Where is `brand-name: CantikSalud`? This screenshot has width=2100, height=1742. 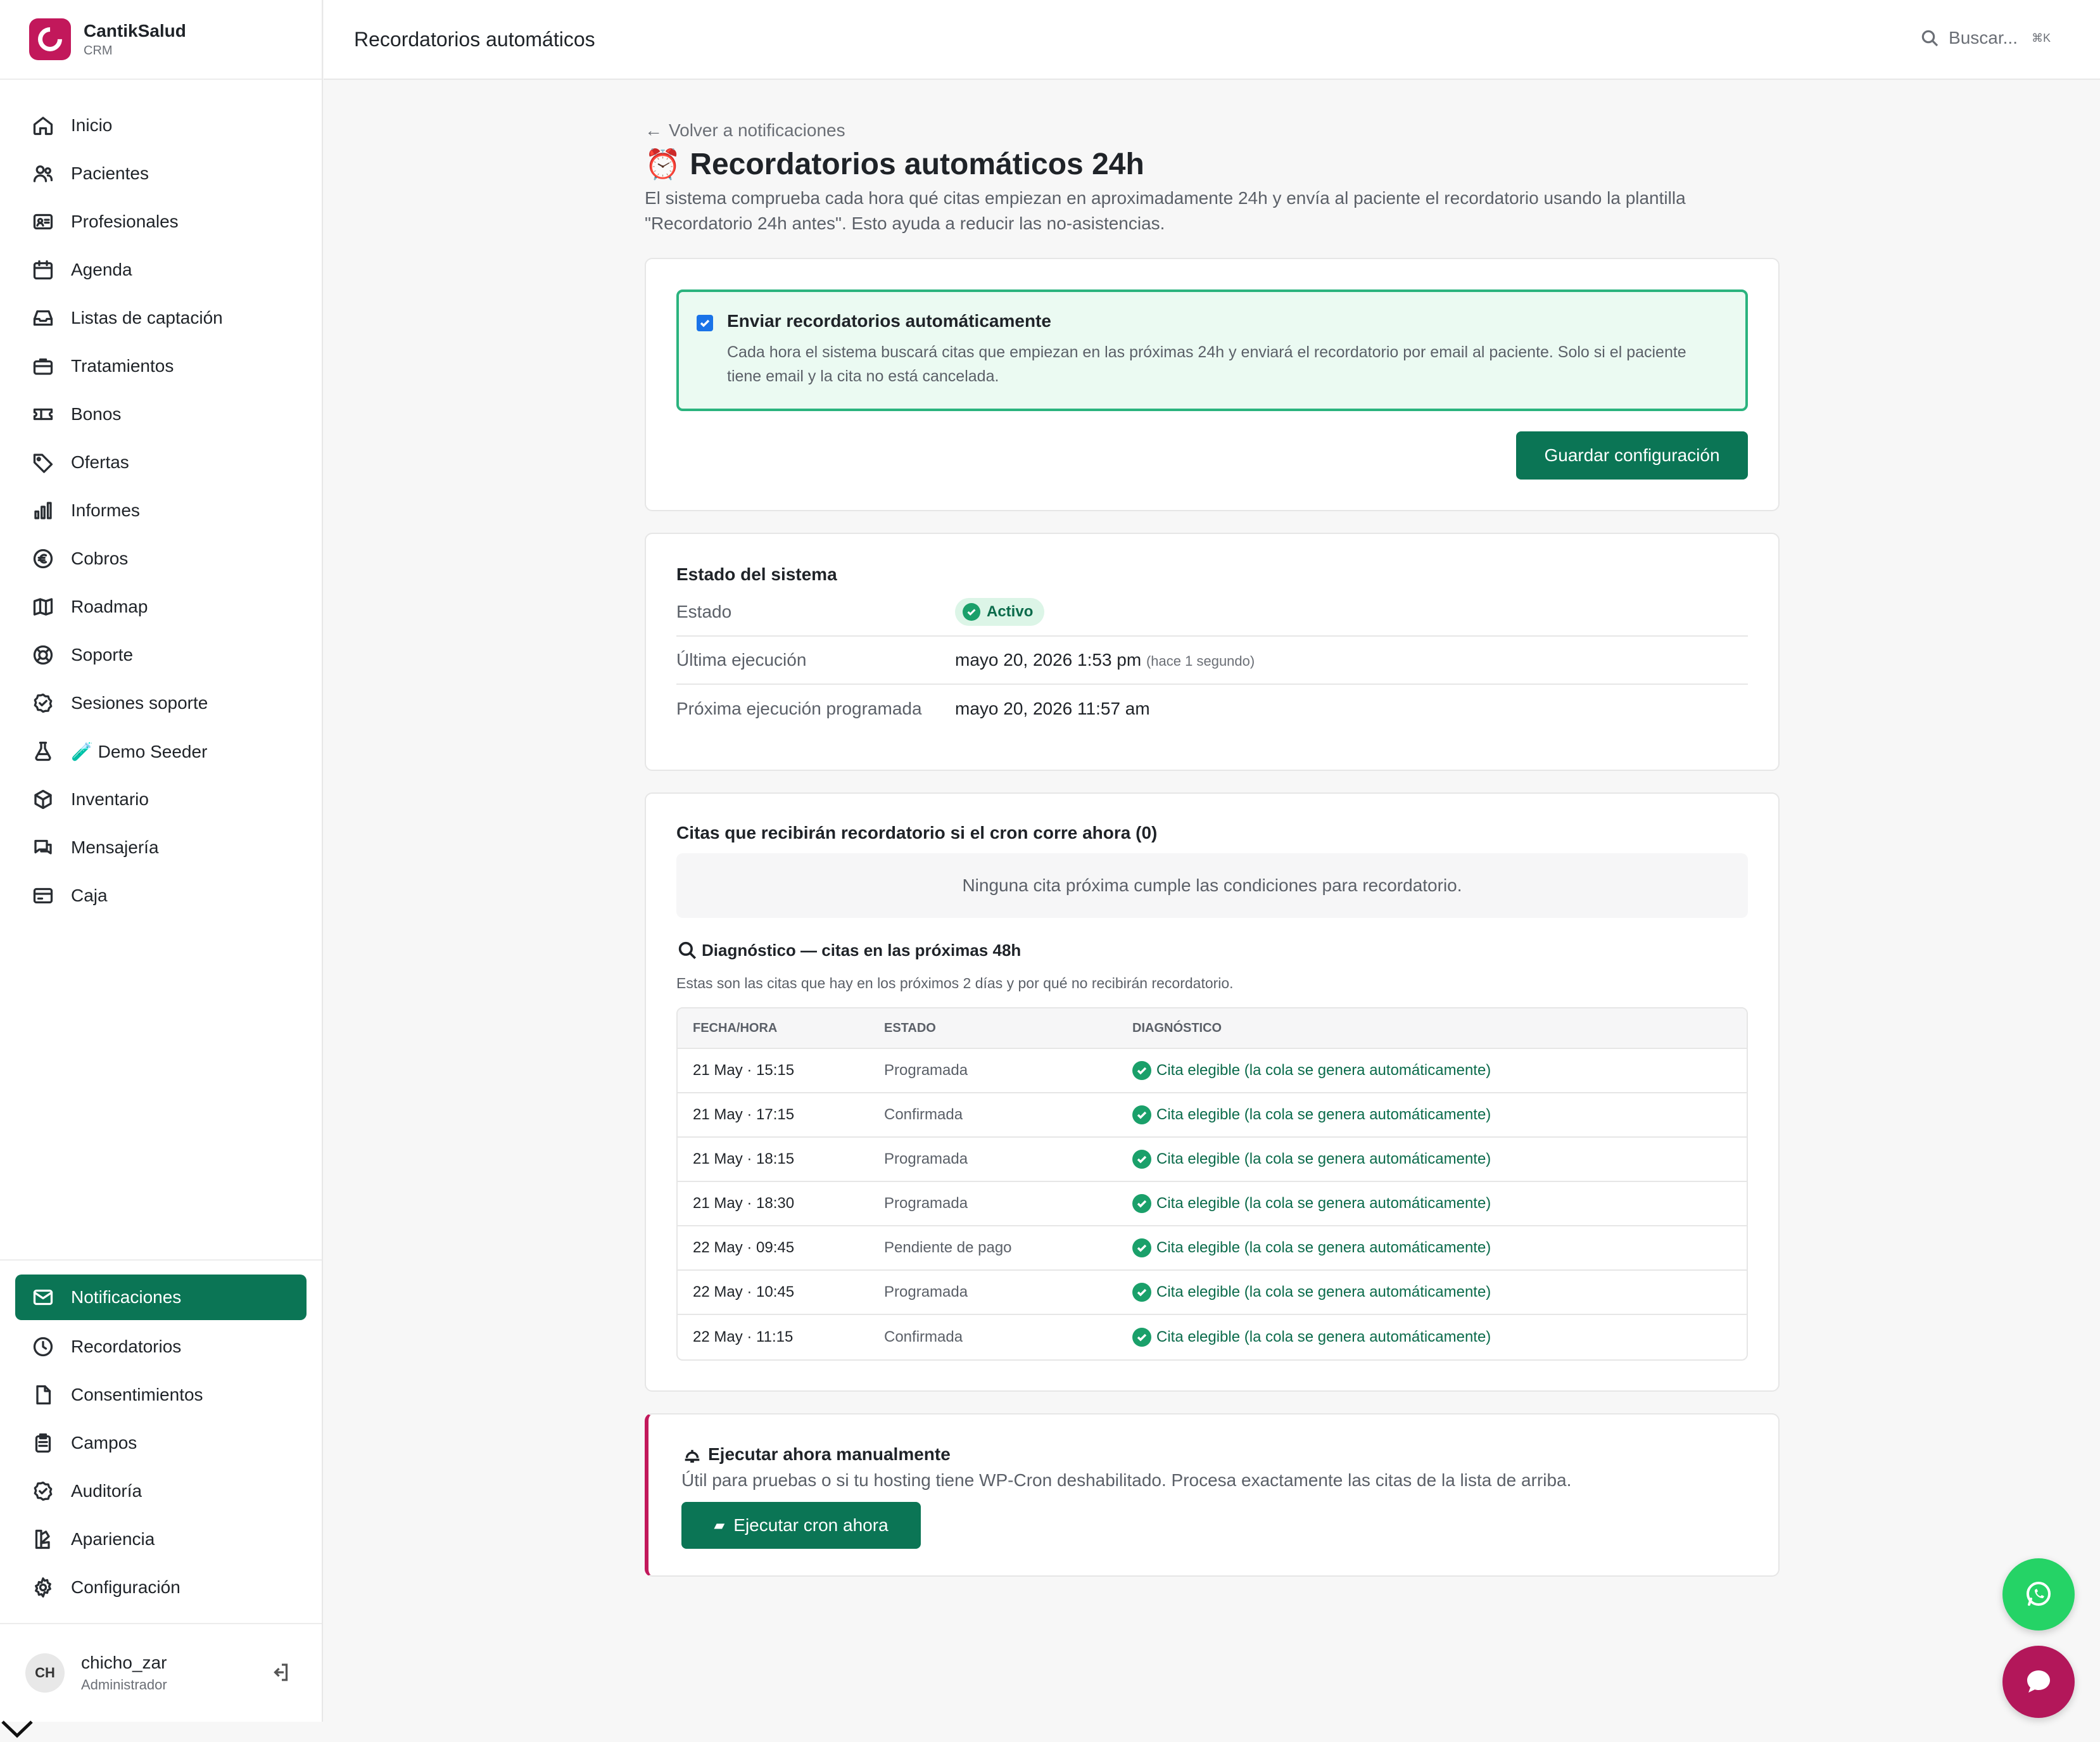 brand-name: CantikSalud is located at coordinates (135, 31).